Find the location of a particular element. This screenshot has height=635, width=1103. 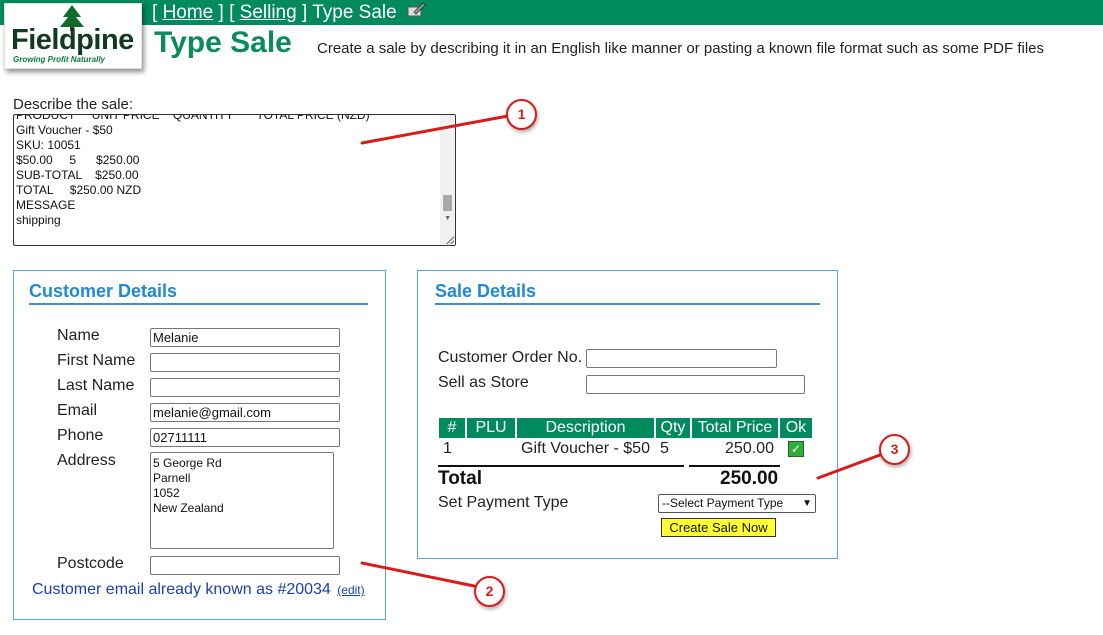

payment-type-select: --Select Payment Type ▼ is located at coordinates (737, 503).